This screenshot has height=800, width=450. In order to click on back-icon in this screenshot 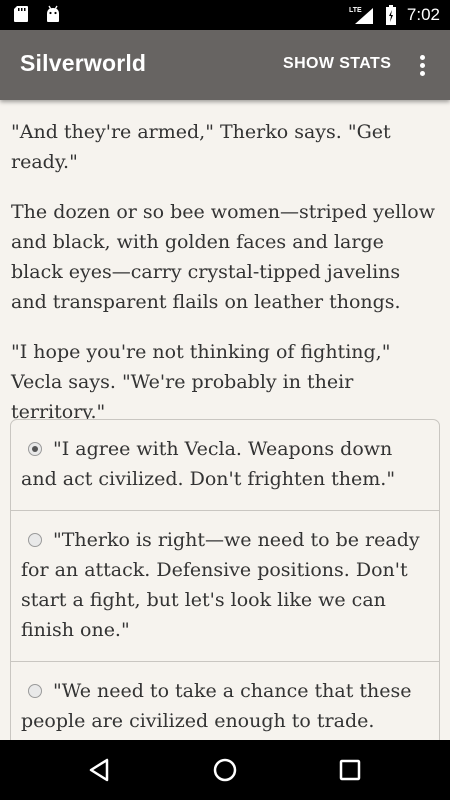, I will do `click(100, 770)`.